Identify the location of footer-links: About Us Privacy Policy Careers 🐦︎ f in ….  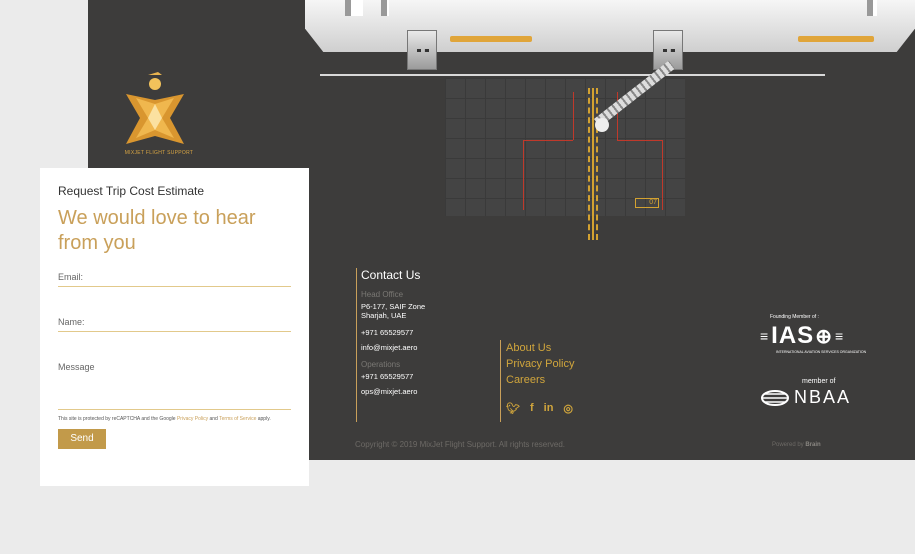
(537, 381).